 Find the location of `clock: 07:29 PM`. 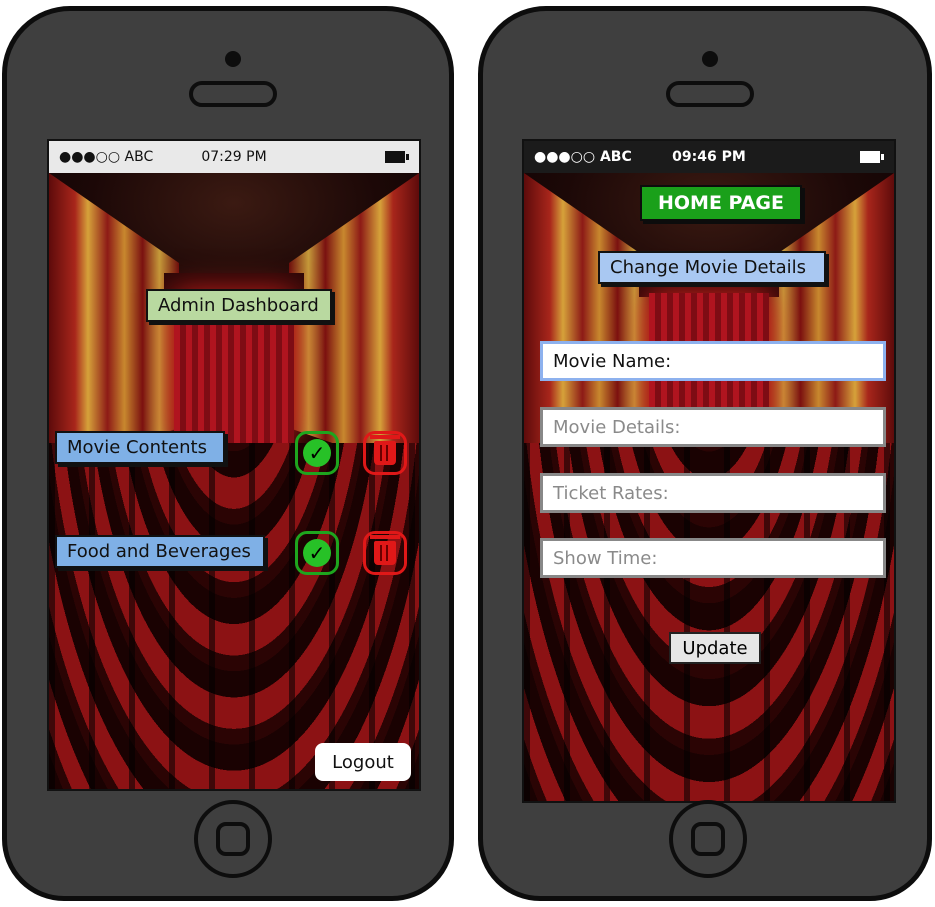

clock: 07:29 PM is located at coordinates (234, 157).